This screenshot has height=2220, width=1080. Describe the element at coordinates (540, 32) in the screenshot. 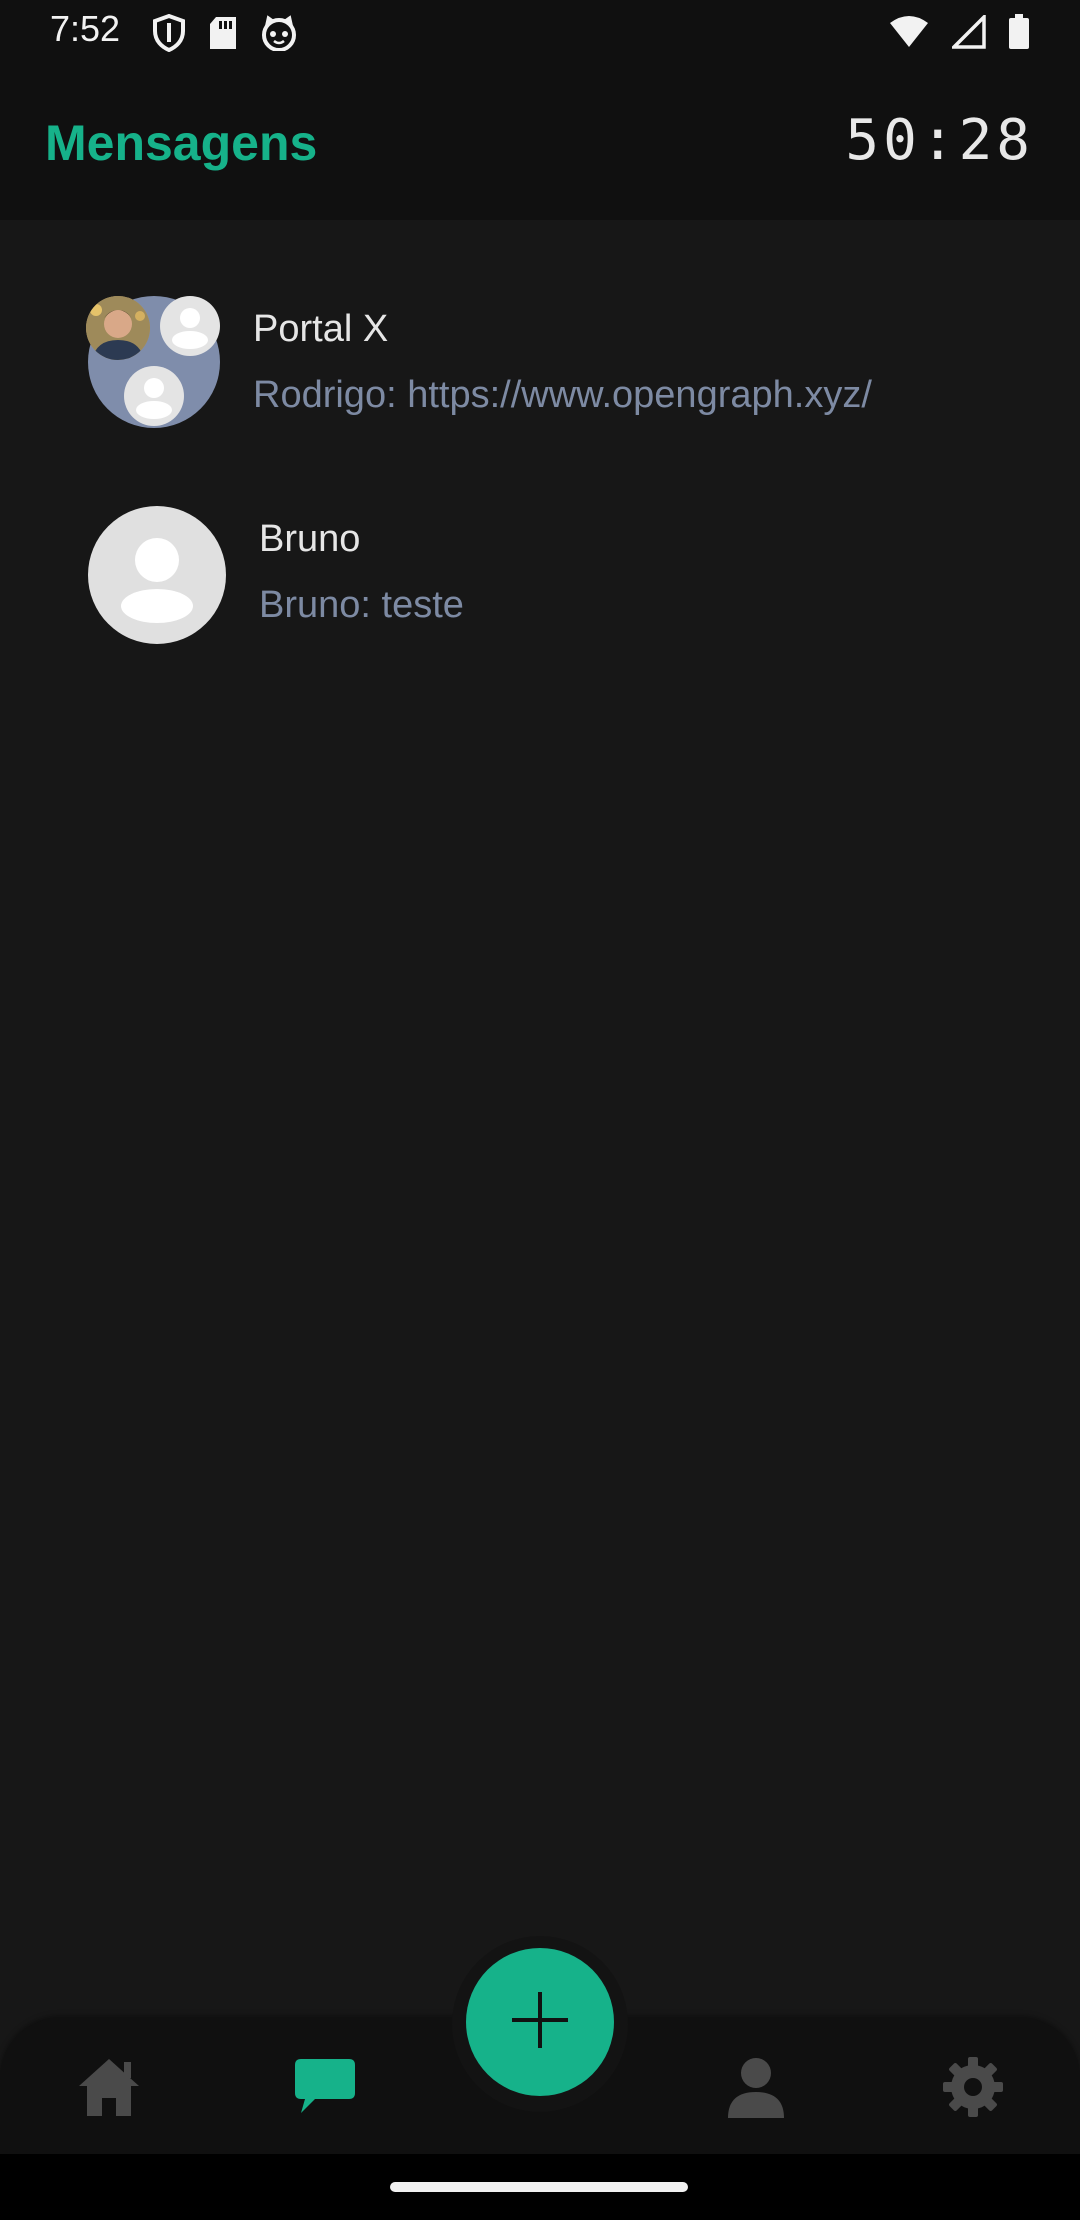

I see `status-bar: 7:52` at that location.